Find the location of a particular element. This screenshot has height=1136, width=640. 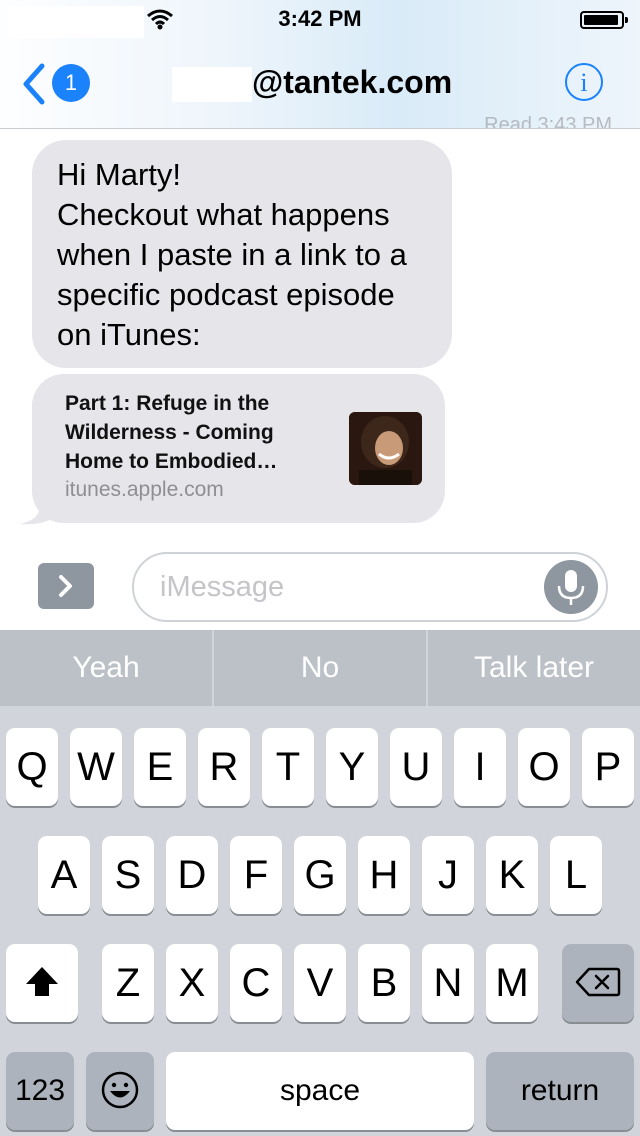

key-v: V is located at coordinates (320, 983).